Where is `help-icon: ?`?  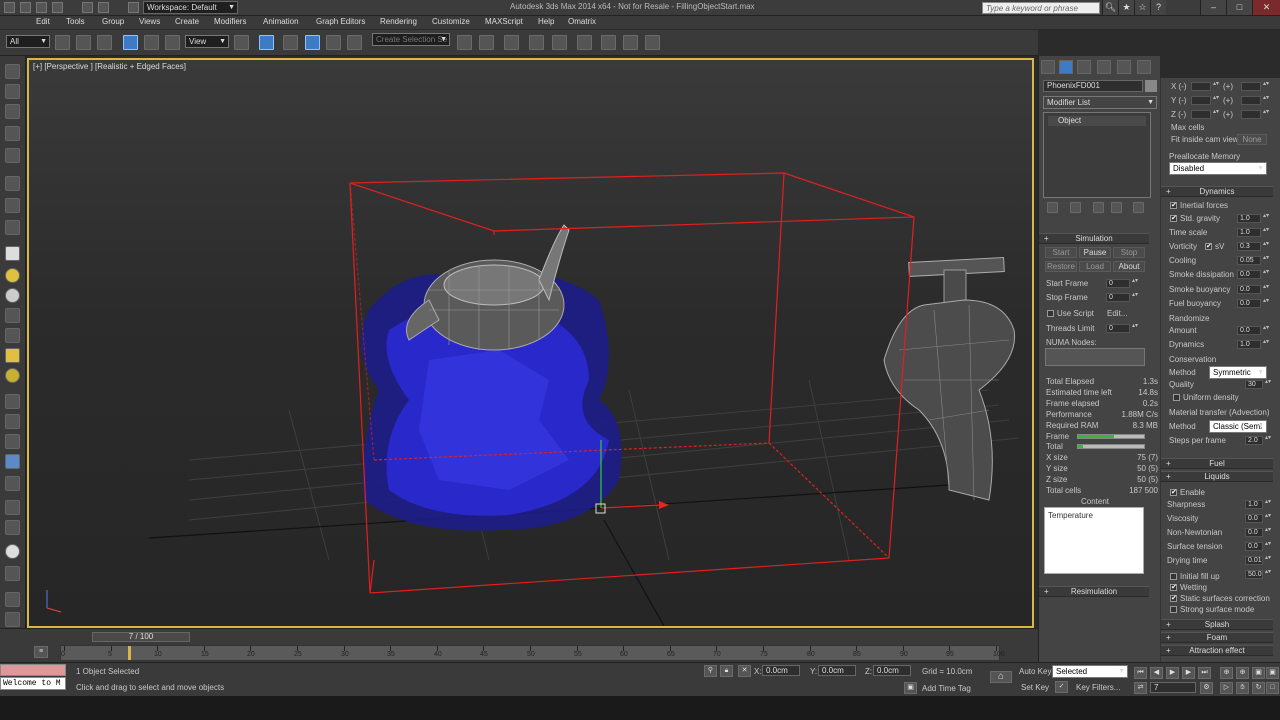 help-icon: ? is located at coordinates (1158, 7).